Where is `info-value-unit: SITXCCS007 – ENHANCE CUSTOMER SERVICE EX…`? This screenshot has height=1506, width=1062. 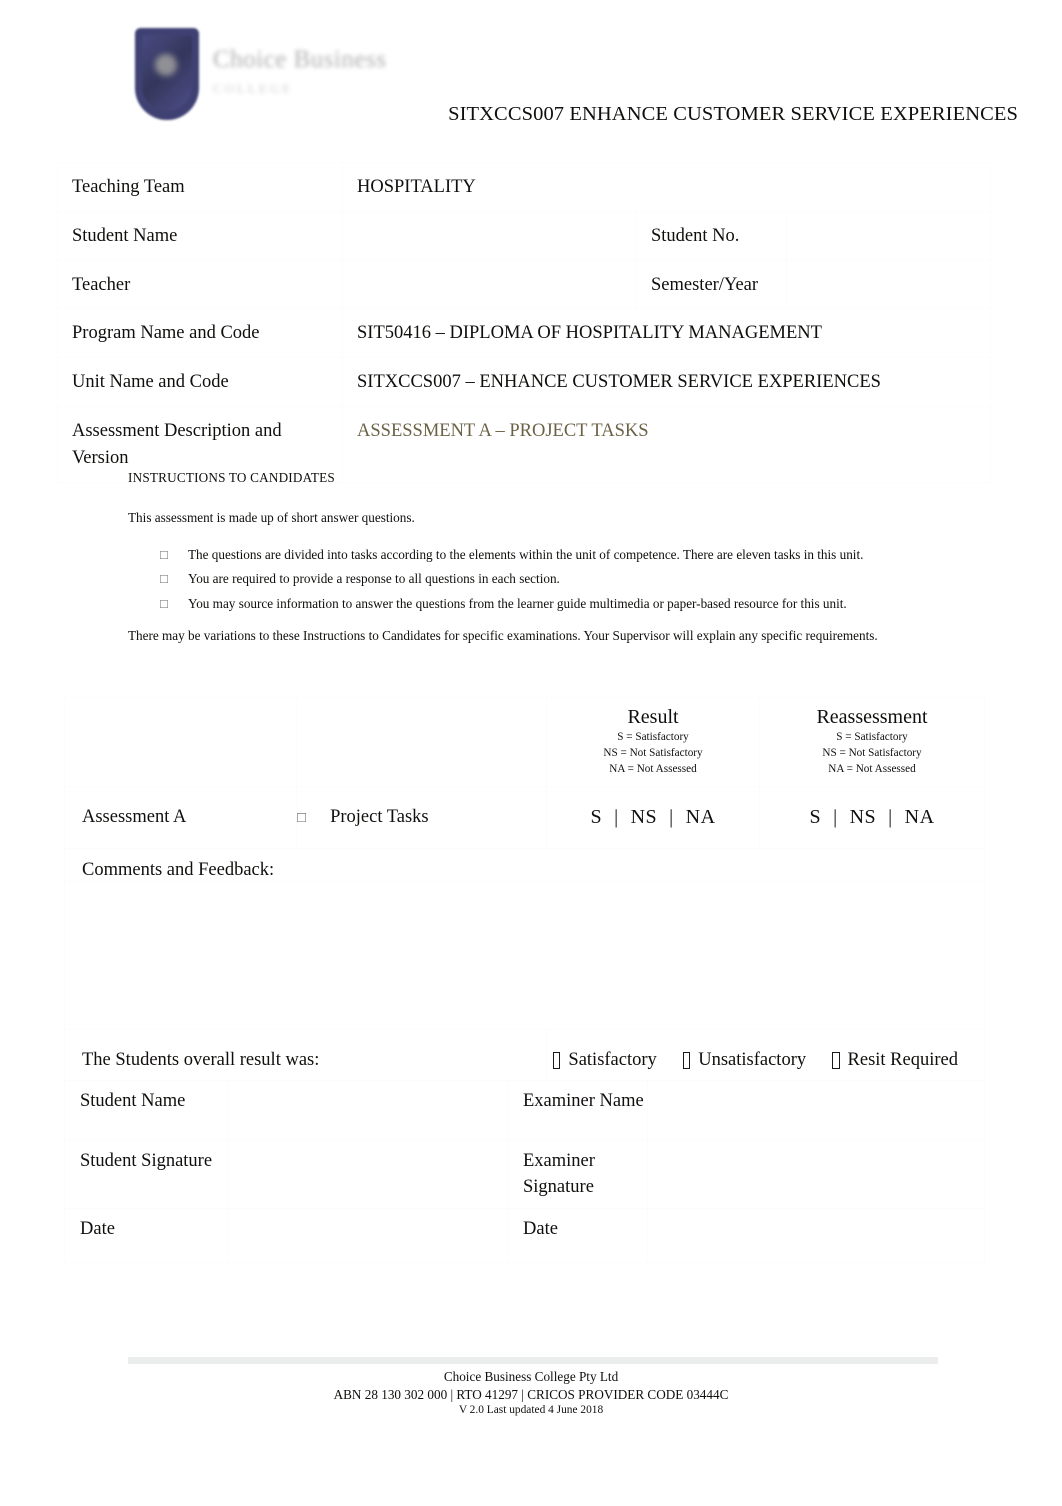
info-value-unit: SITXCCS007 – ENHANCE CUSTOMER SERVICE EX… is located at coordinates (666, 382).